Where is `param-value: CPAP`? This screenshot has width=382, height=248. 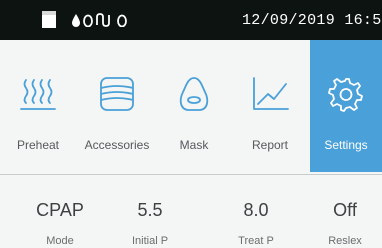 param-value: CPAP is located at coordinates (60, 210).